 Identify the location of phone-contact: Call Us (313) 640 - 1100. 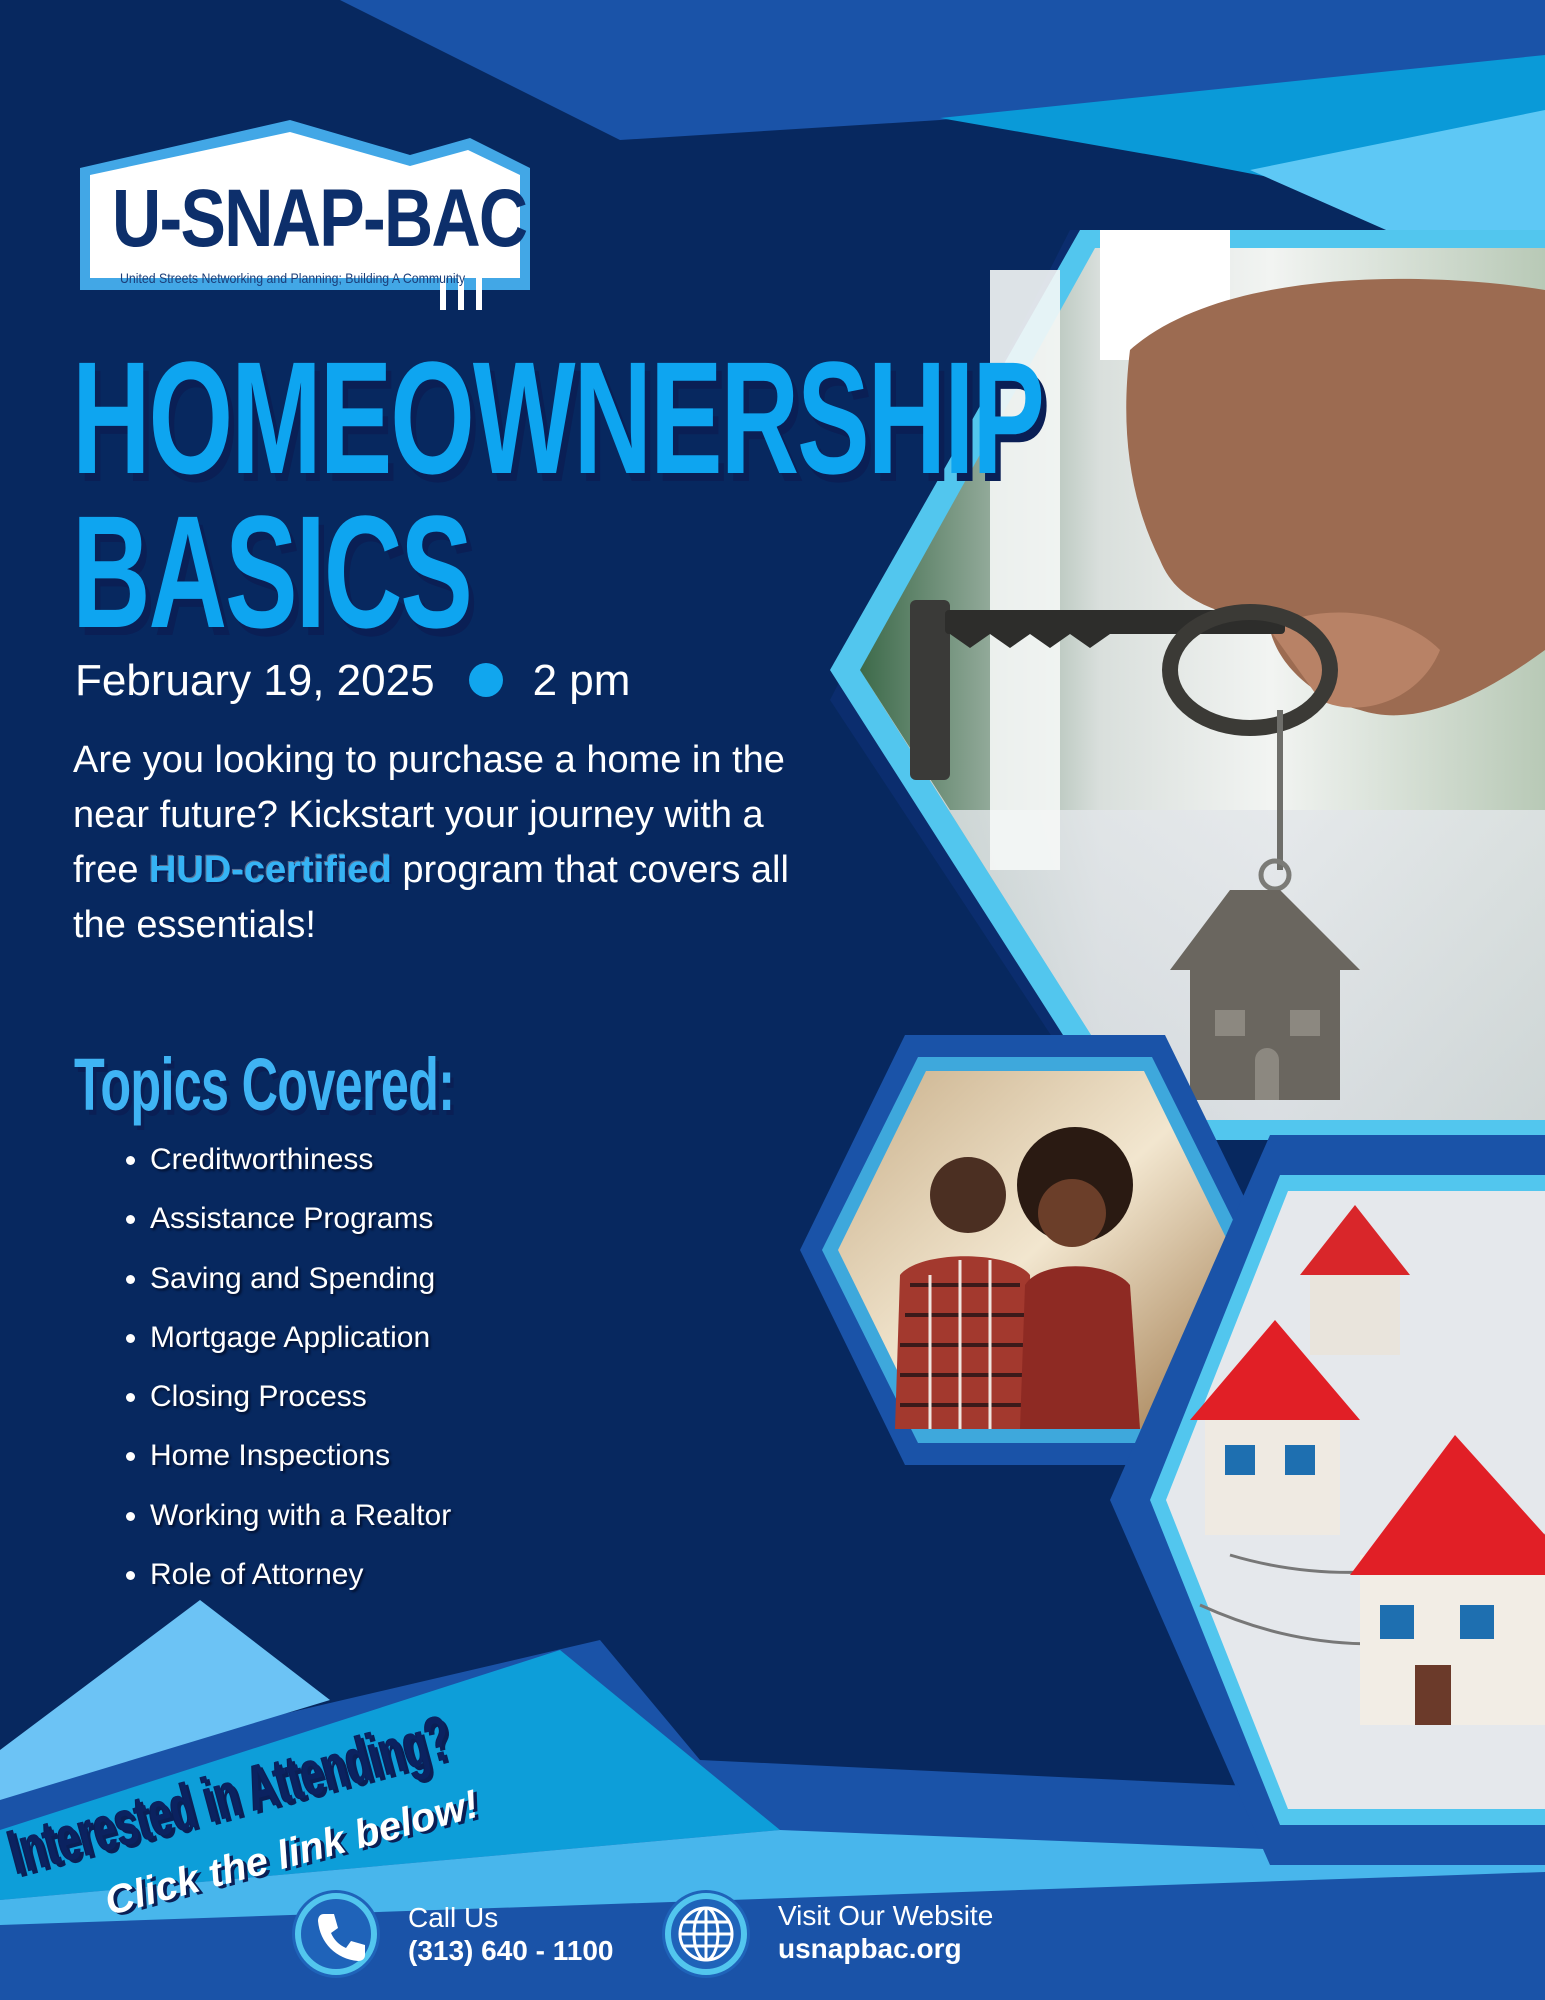
(511, 1935).